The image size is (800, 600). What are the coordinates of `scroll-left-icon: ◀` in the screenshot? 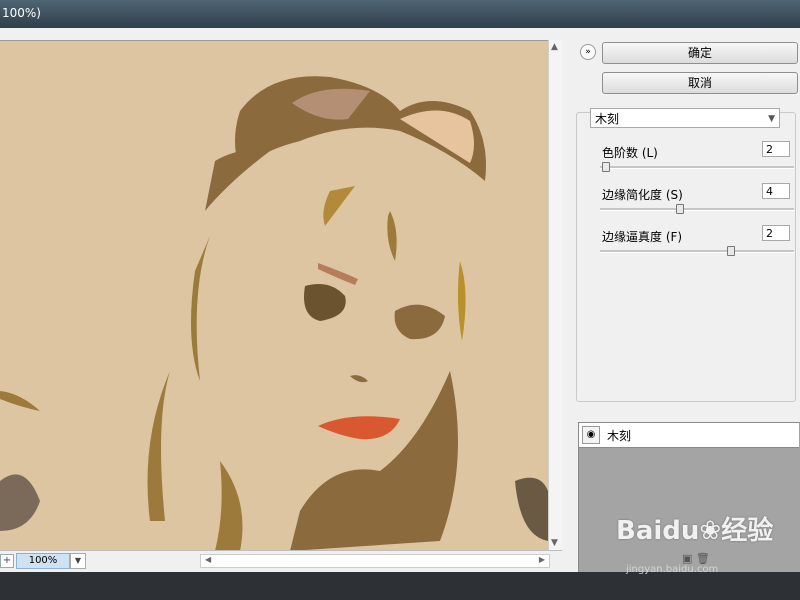 It's located at (208, 559).